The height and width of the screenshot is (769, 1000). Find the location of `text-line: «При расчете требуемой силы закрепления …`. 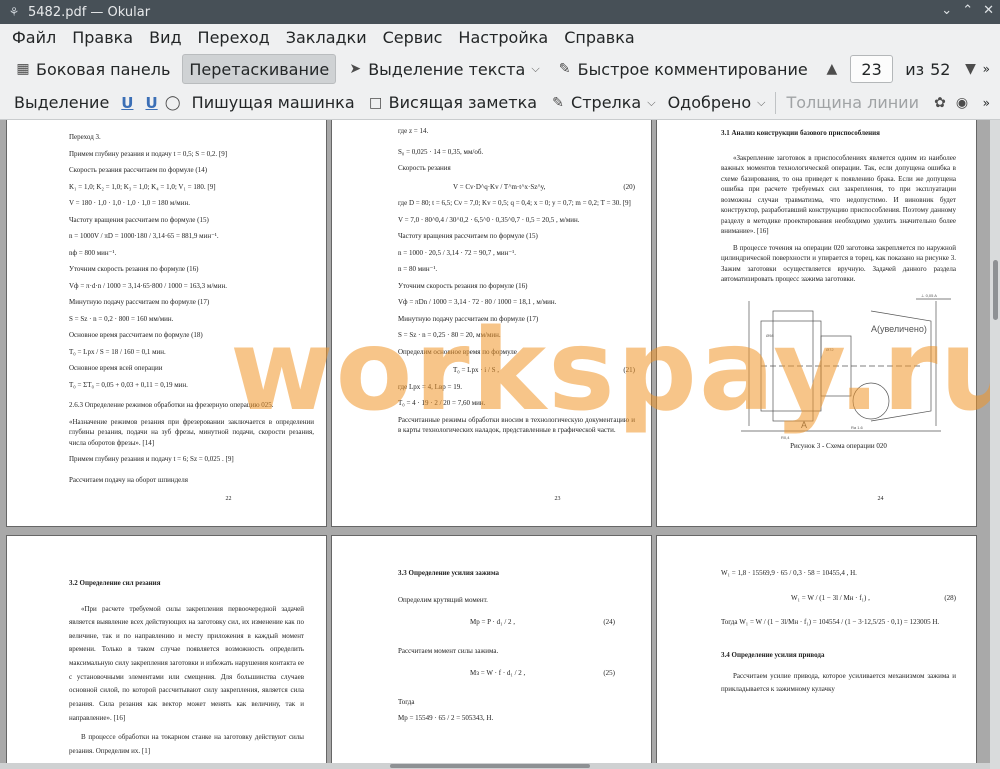

text-line: «При расчете требуемой силы закрепления … is located at coordinates (186, 663).